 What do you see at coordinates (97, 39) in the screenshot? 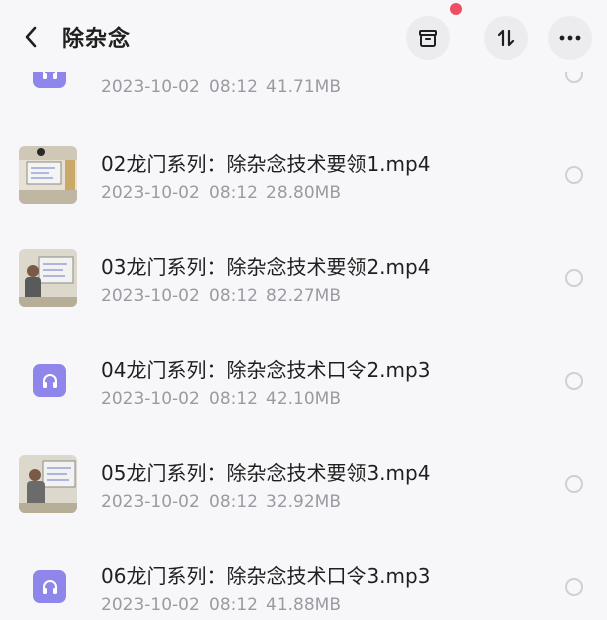
I see `page-title: 除杂念` at bounding box center [97, 39].